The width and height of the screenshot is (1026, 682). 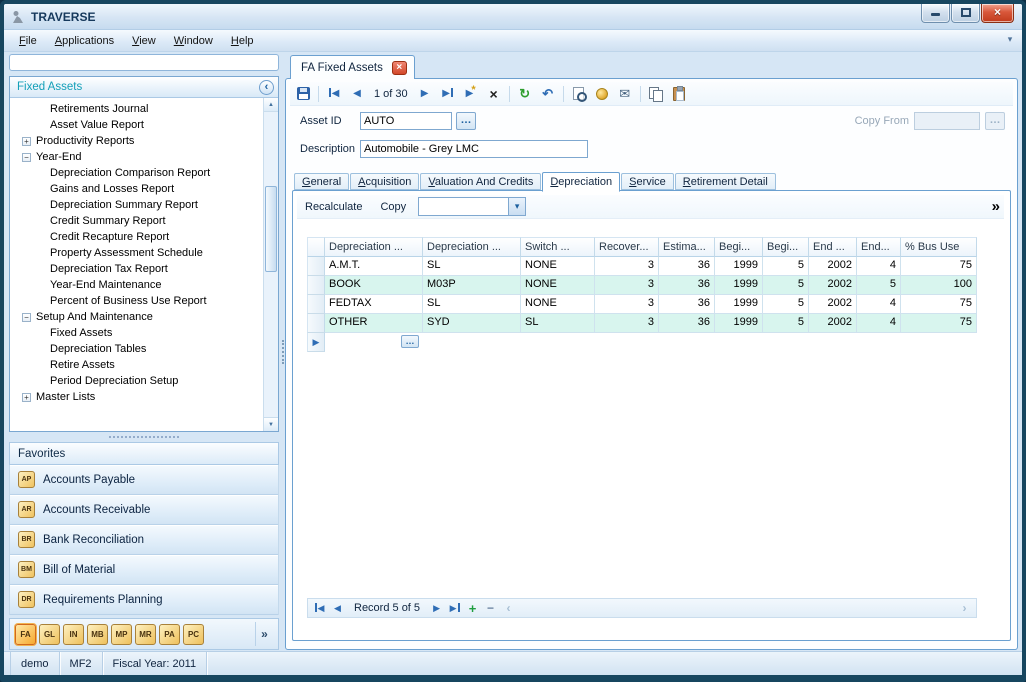 What do you see at coordinates (997, 13) in the screenshot?
I see `close-window-button: ×` at bounding box center [997, 13].